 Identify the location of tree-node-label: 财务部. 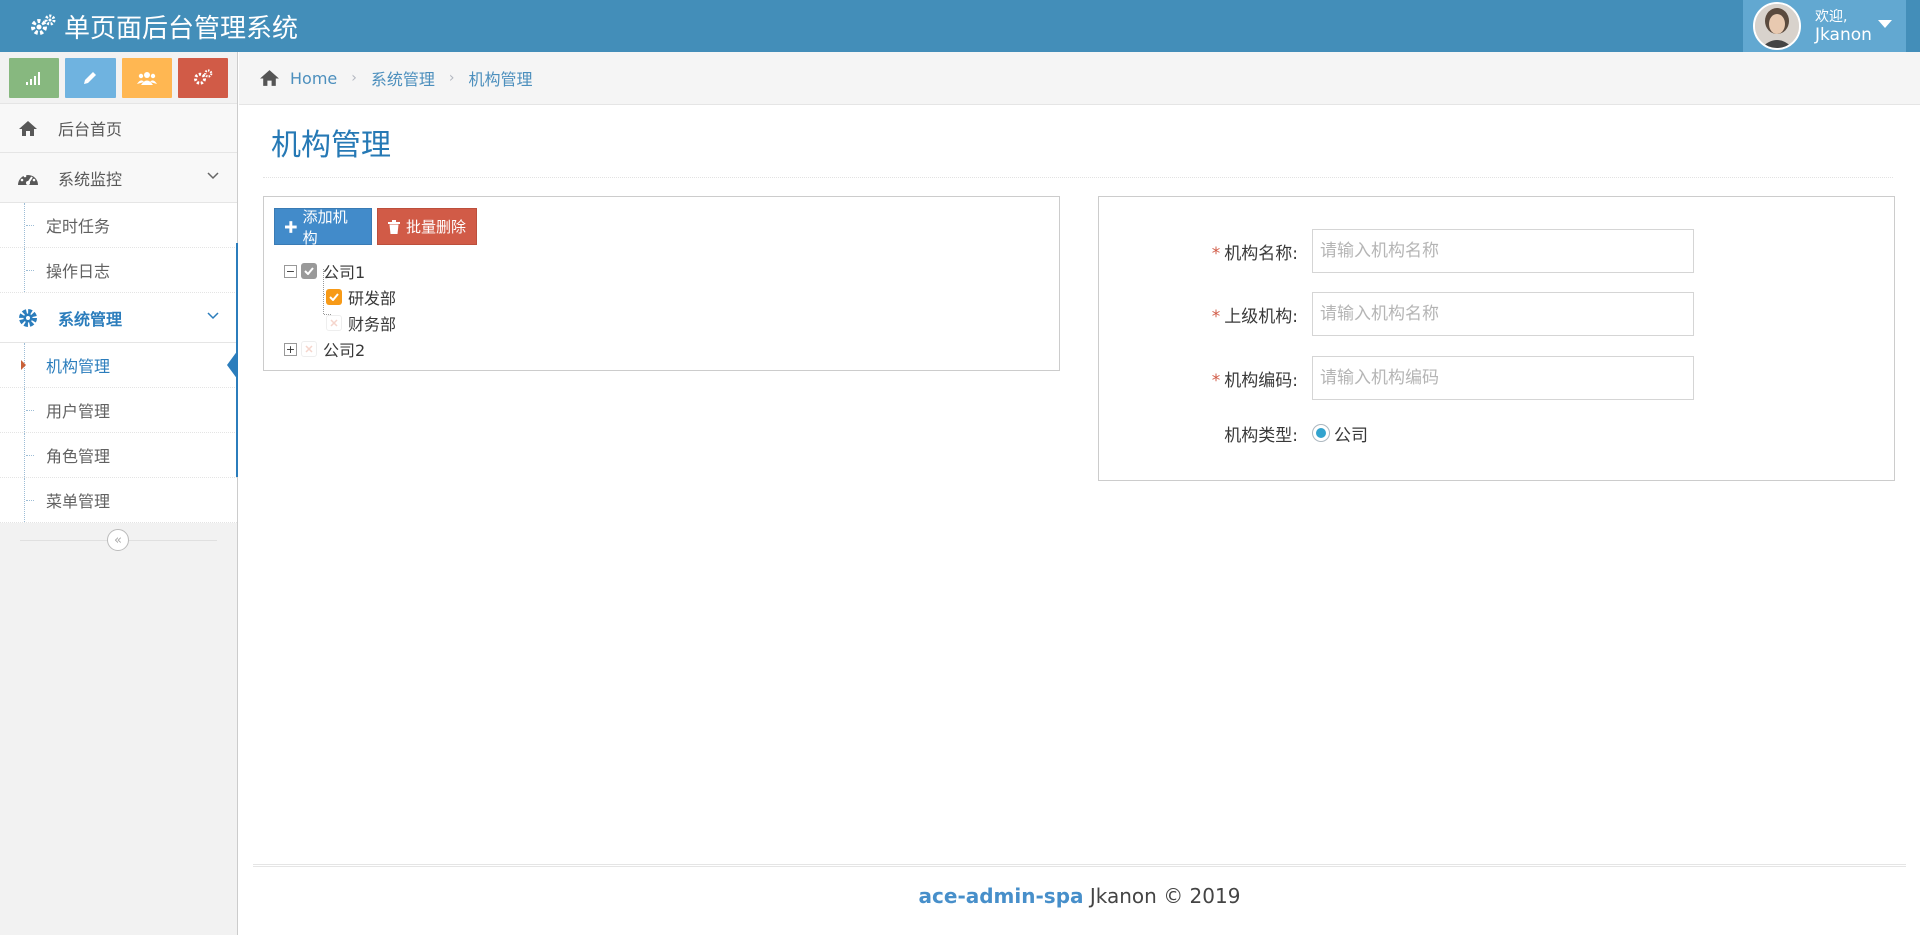
(372, 324).